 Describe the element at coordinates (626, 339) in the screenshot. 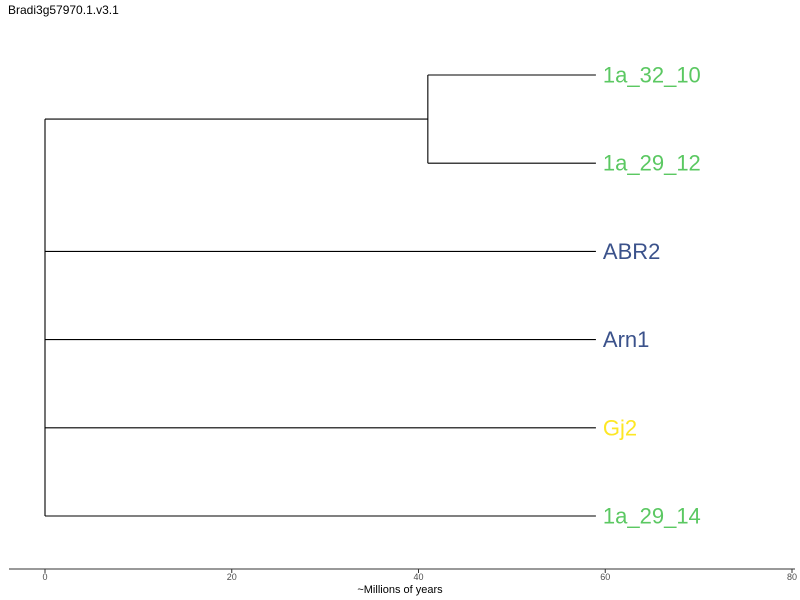

I see `tip-label: Arn1` at that location.